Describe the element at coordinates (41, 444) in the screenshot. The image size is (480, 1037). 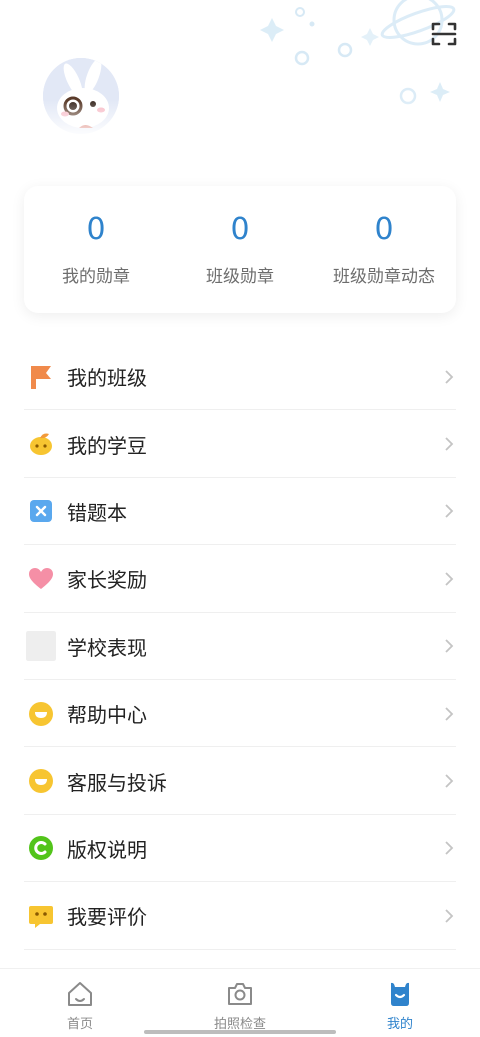
I see `bean-icon` at that location.